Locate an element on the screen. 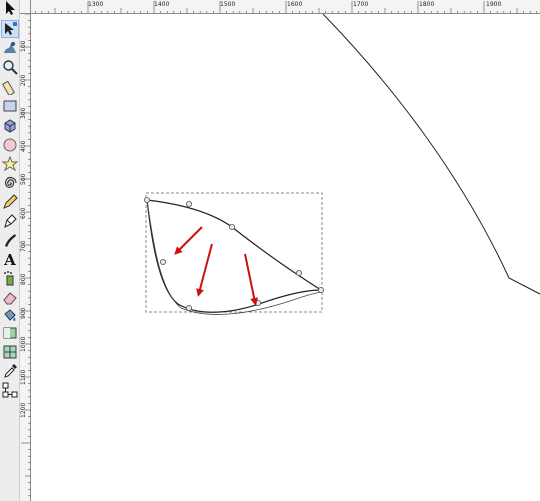  ruler-label: 700 is located at coordinates (23, 246).